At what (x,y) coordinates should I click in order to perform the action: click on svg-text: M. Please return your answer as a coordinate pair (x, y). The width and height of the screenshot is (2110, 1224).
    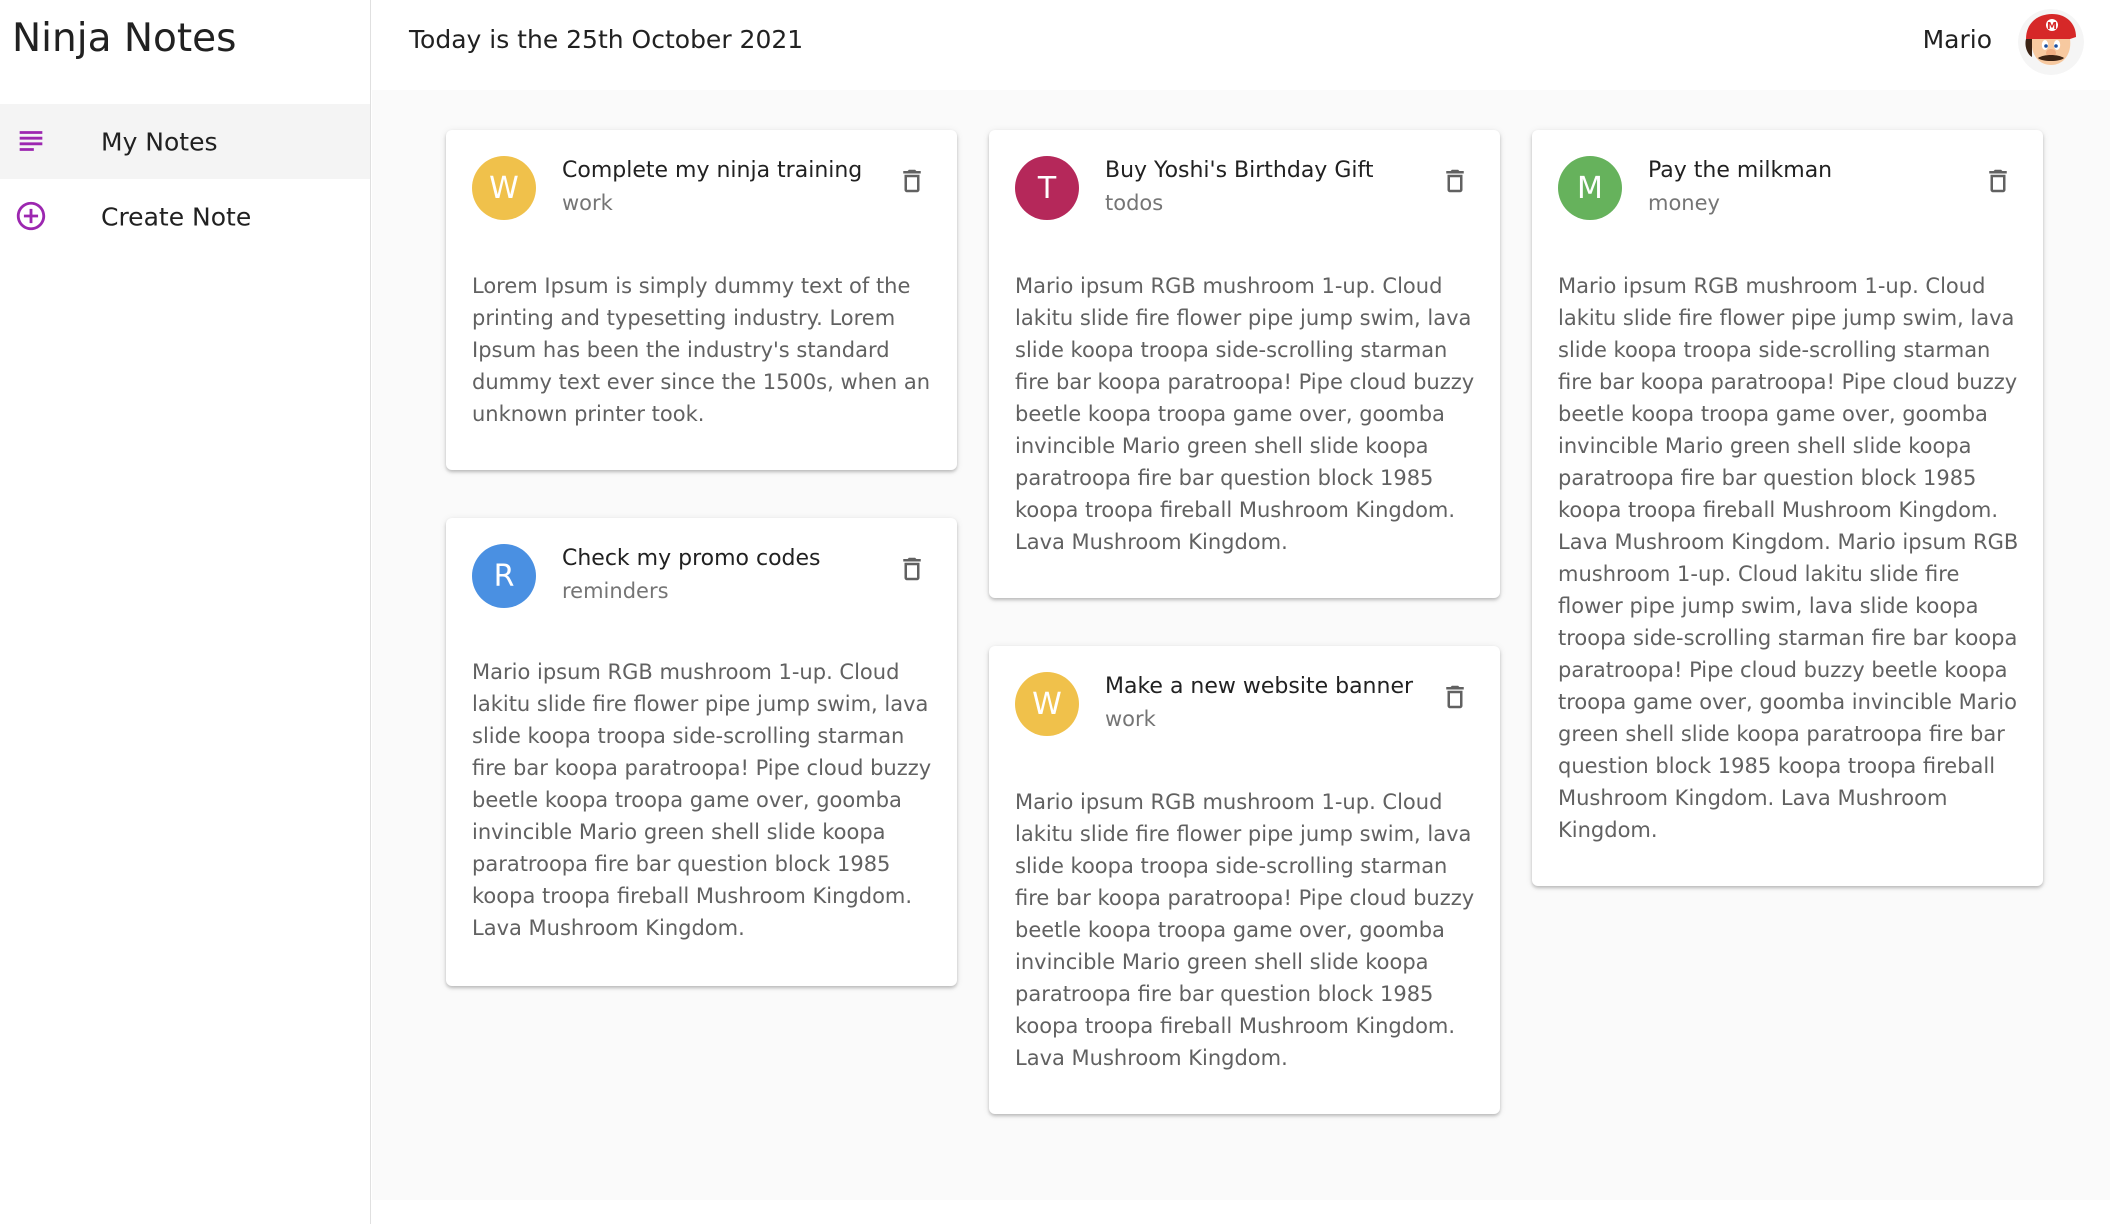
    Looking at the image, I should click on (2052, 26).